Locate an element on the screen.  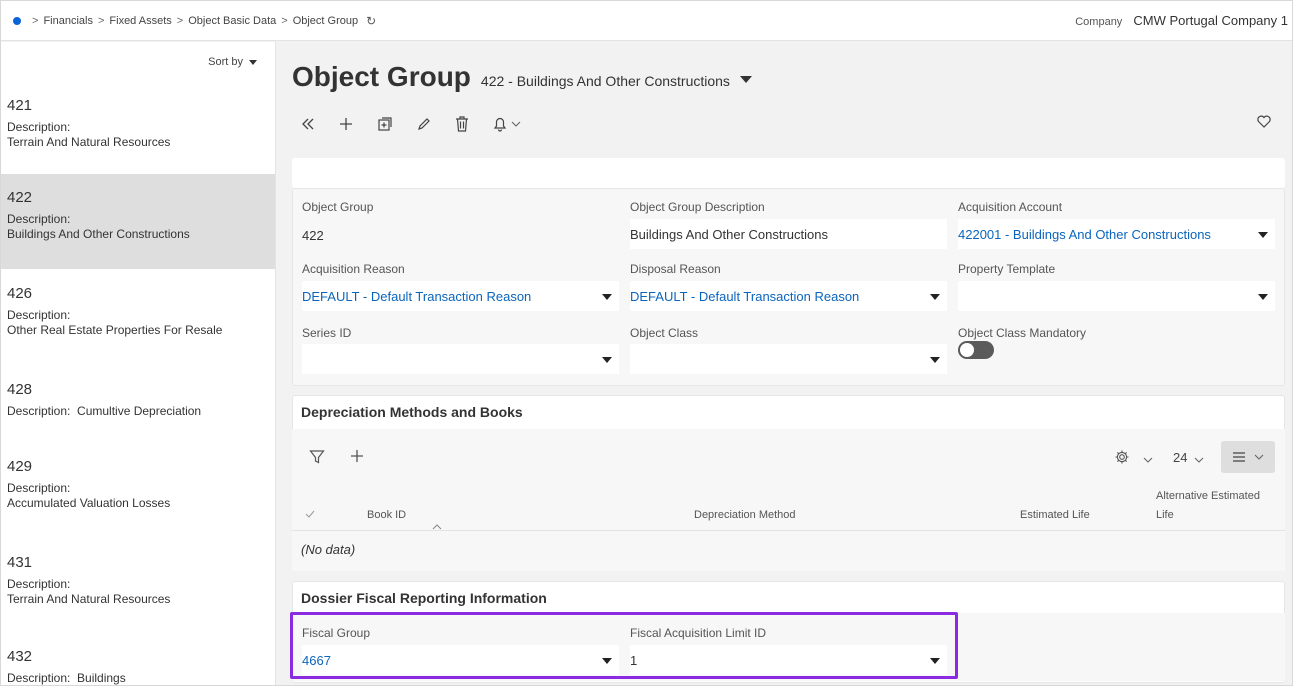
page-title-text: Object Group is located at coordinates (381, 76).